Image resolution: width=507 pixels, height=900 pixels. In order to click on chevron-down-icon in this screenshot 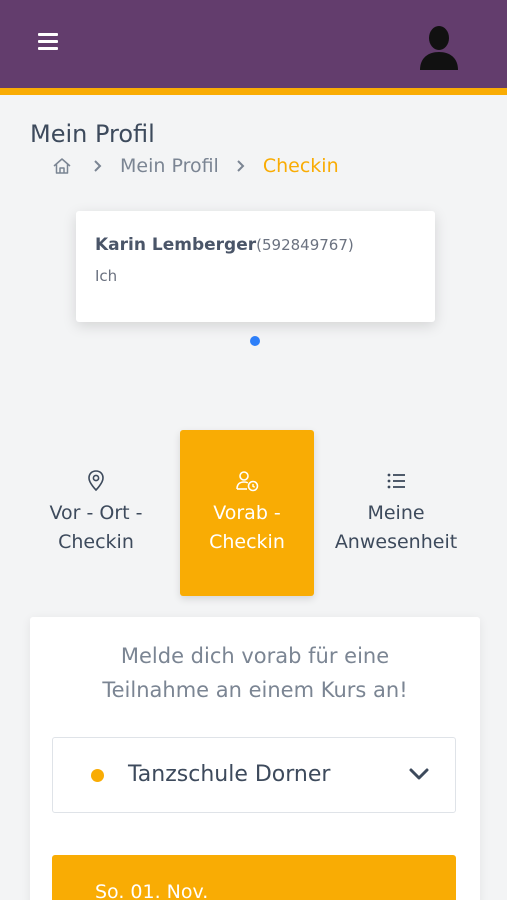, I will do `click(419, 774)`.